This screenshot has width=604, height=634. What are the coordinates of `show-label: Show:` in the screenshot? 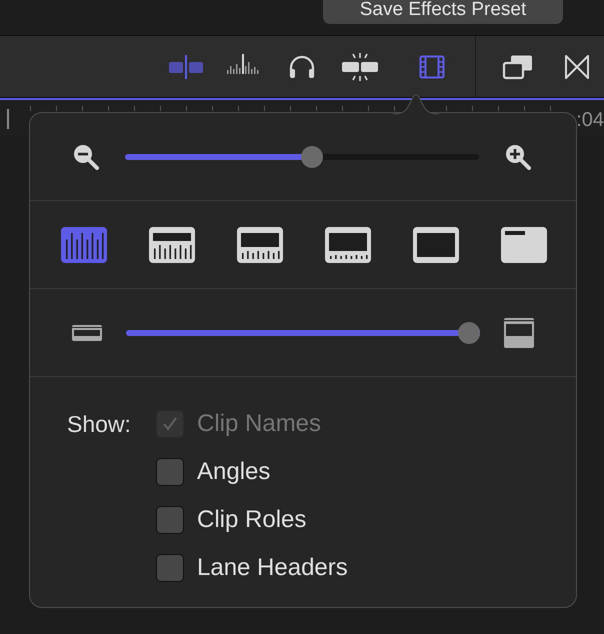 It's located at (99, 424).